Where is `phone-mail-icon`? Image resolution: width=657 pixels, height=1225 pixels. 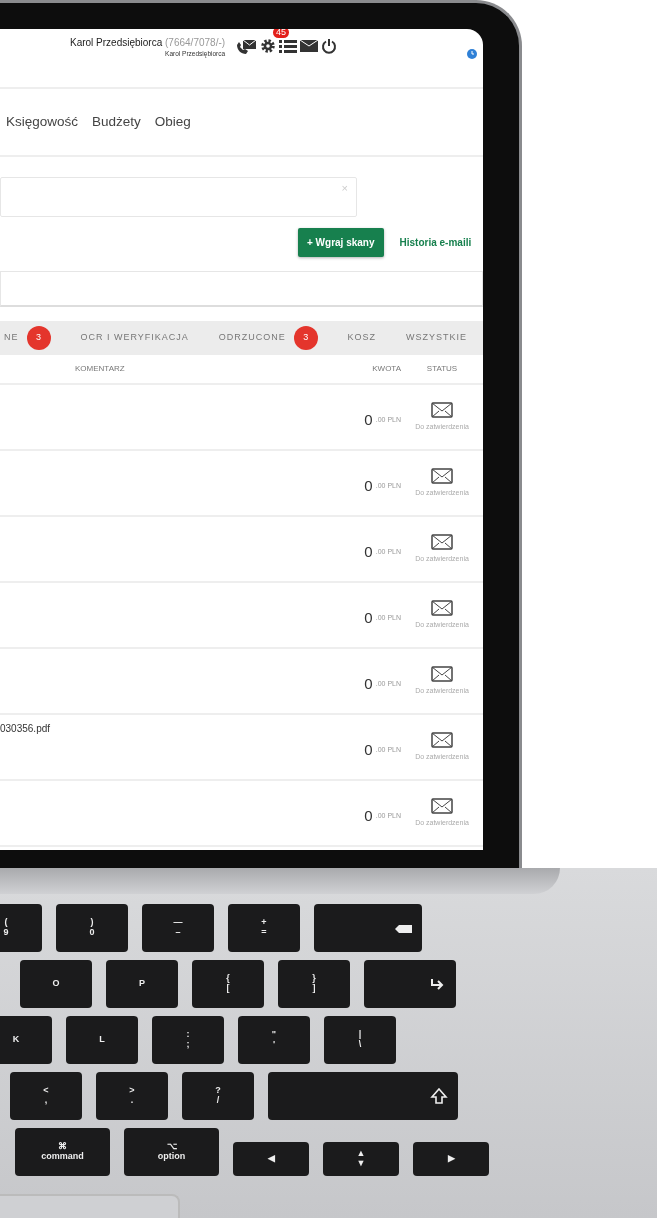 phone-mail-icon is located at coordinates (246, 46).